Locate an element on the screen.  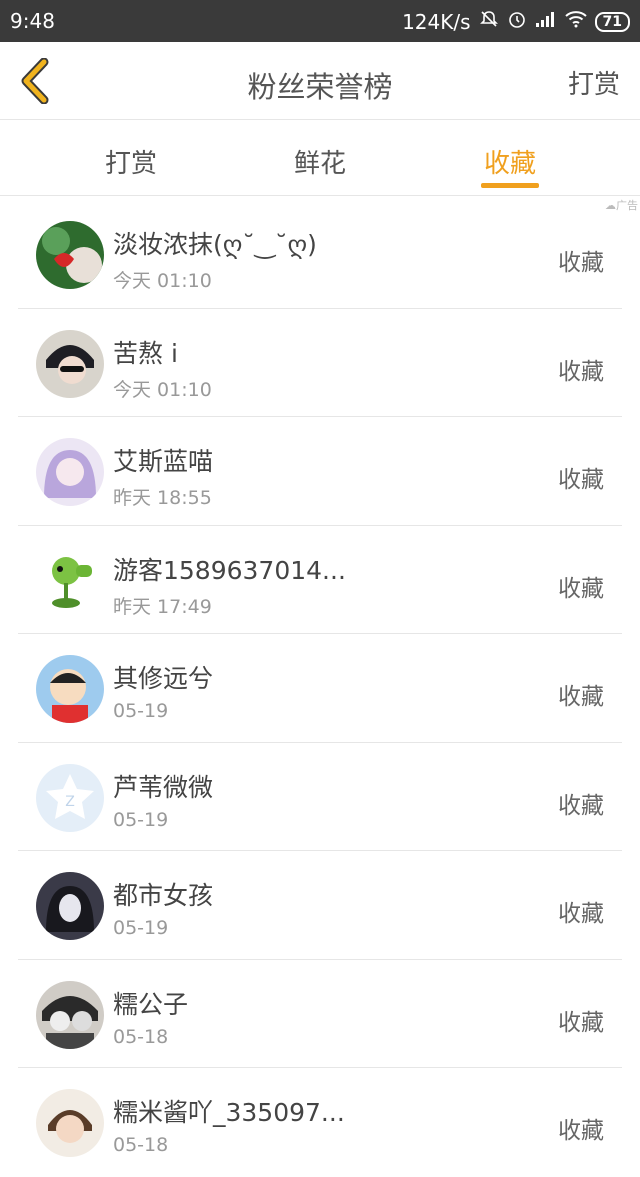
list-item: 游客1589637014... 昨天 17:49 收藏 is located at coordinates (320, 580).